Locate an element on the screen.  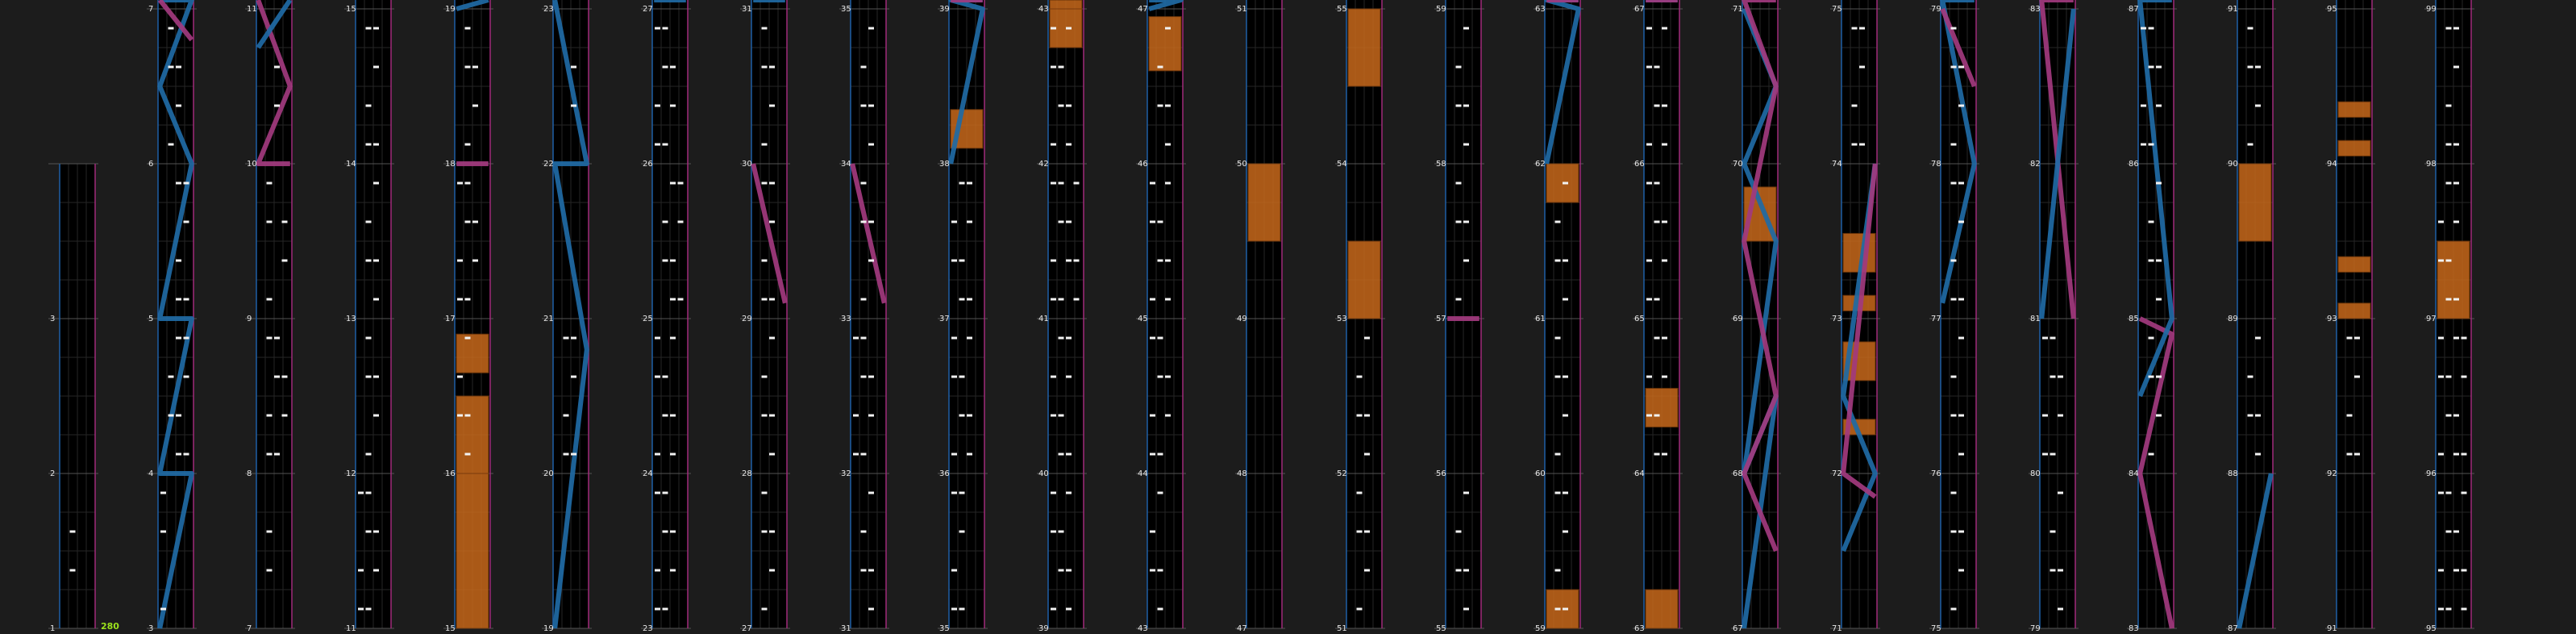
measure-number: 83 is located at coordinates (2134, 628).